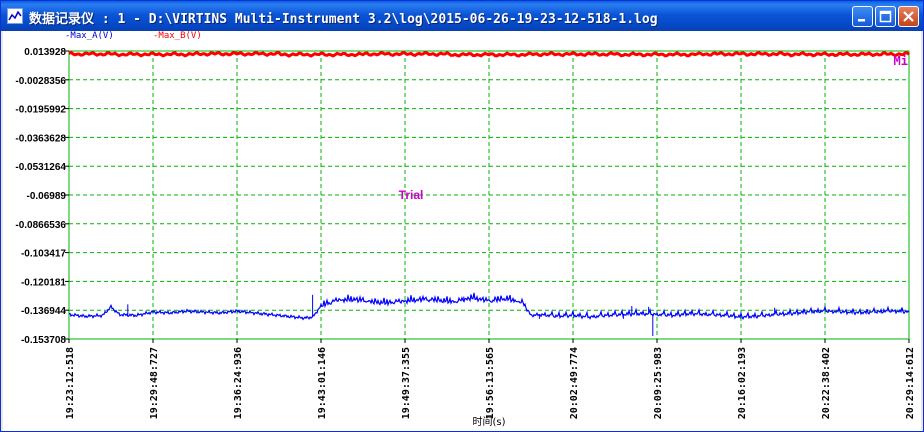  I want to click on close-button, so click(908, 16).